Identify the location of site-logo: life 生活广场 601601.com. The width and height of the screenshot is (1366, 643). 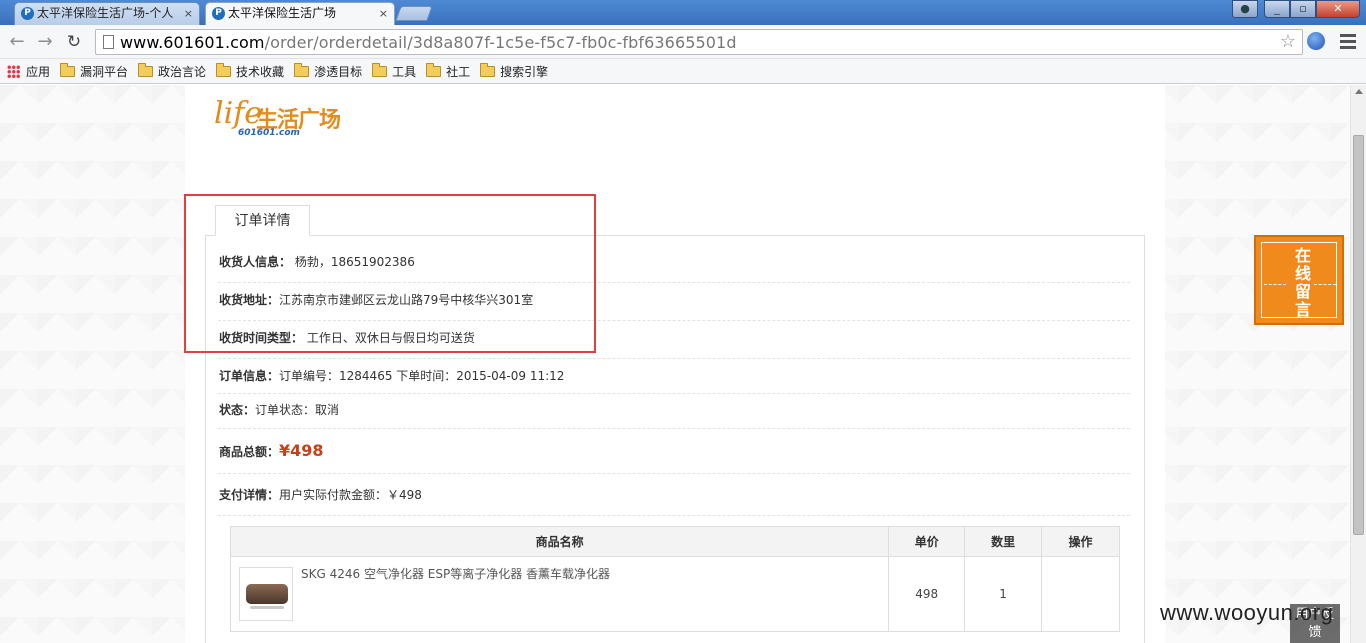
(284, 119).